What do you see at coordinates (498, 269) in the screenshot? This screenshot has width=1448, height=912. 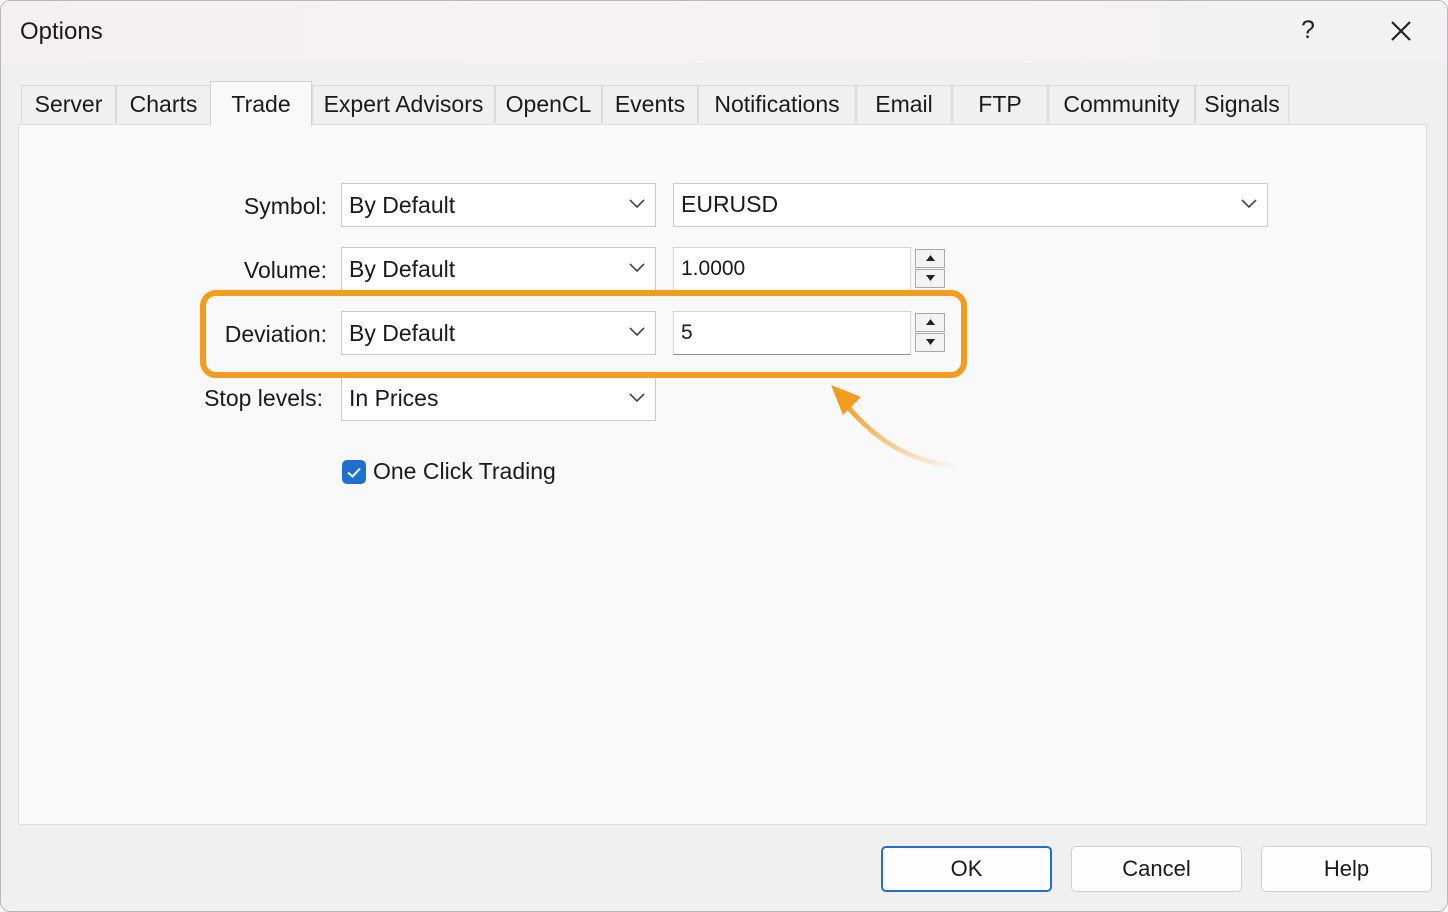 I see `volume-mode-select: By Default` at bounding box center [498, 269].